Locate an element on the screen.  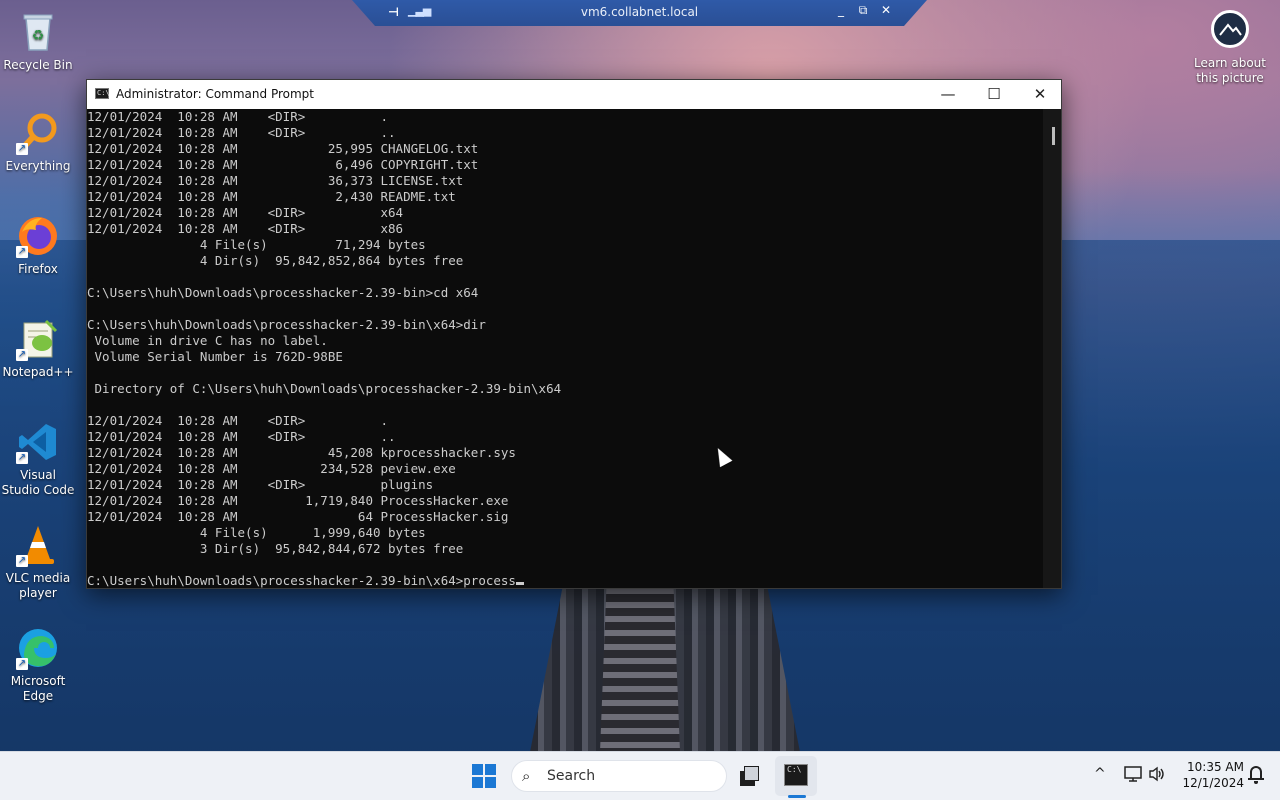
task-view-icon is located at coordinates (750, 776).